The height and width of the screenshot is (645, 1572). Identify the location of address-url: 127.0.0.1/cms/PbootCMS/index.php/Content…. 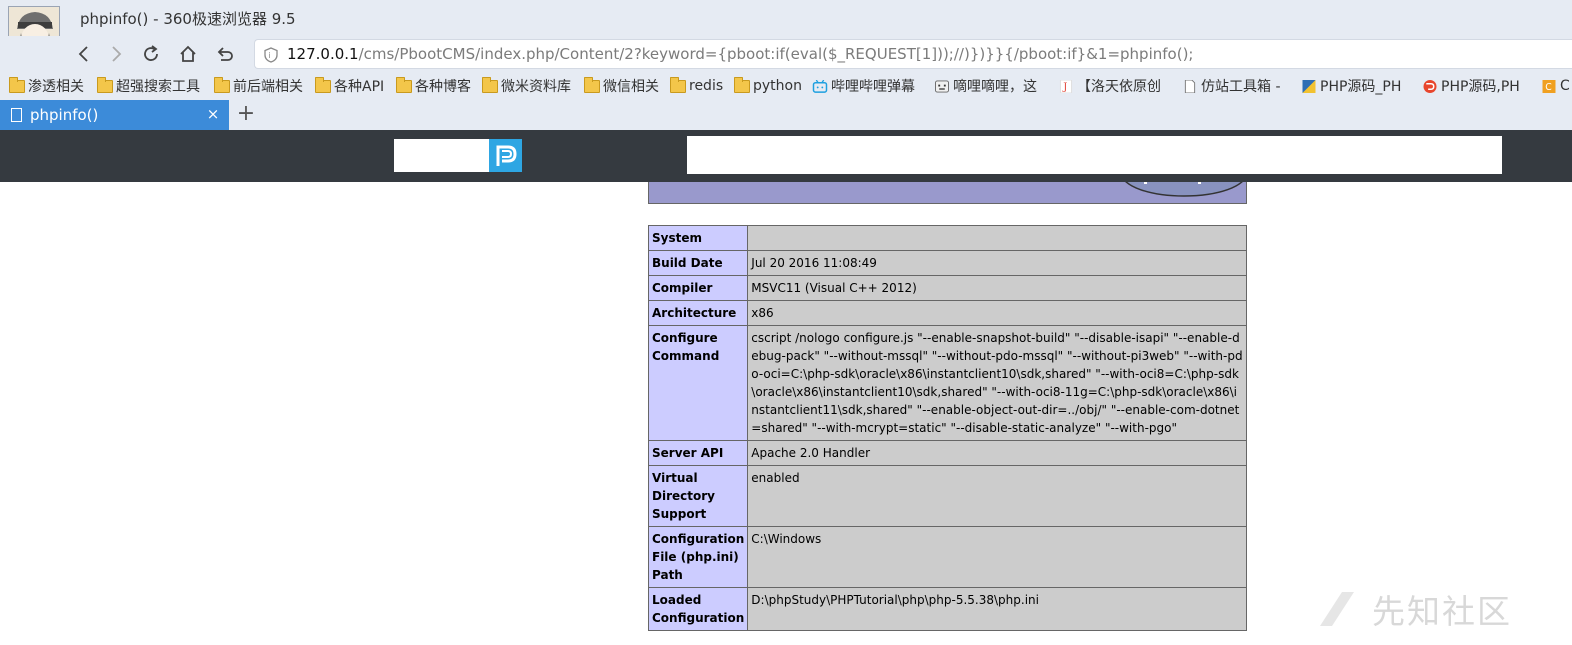
(740, 54).